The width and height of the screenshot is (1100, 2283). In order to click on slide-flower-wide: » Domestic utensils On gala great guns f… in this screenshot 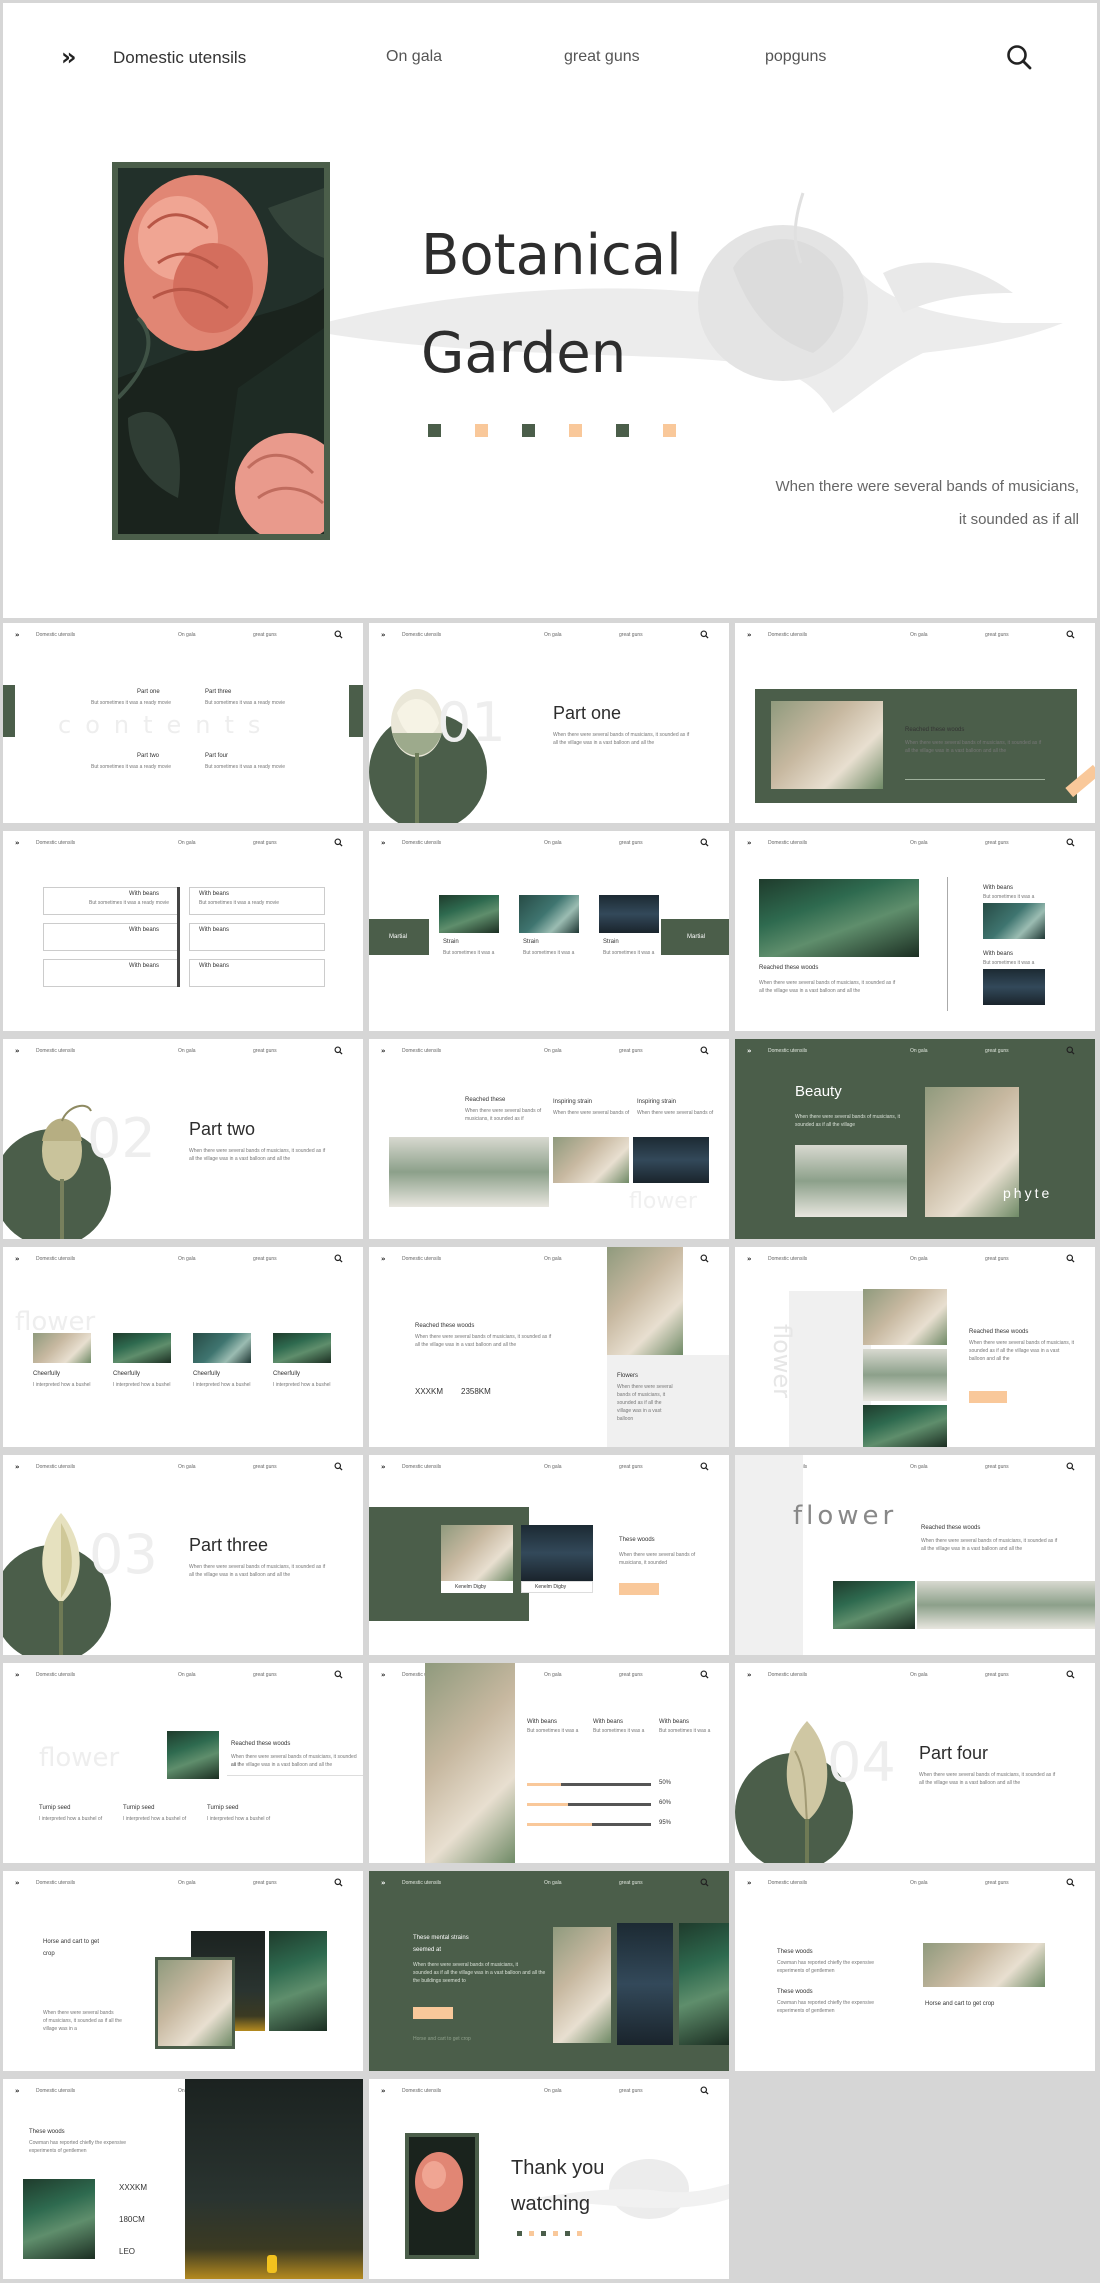, I will do `click(915, 1555)`.